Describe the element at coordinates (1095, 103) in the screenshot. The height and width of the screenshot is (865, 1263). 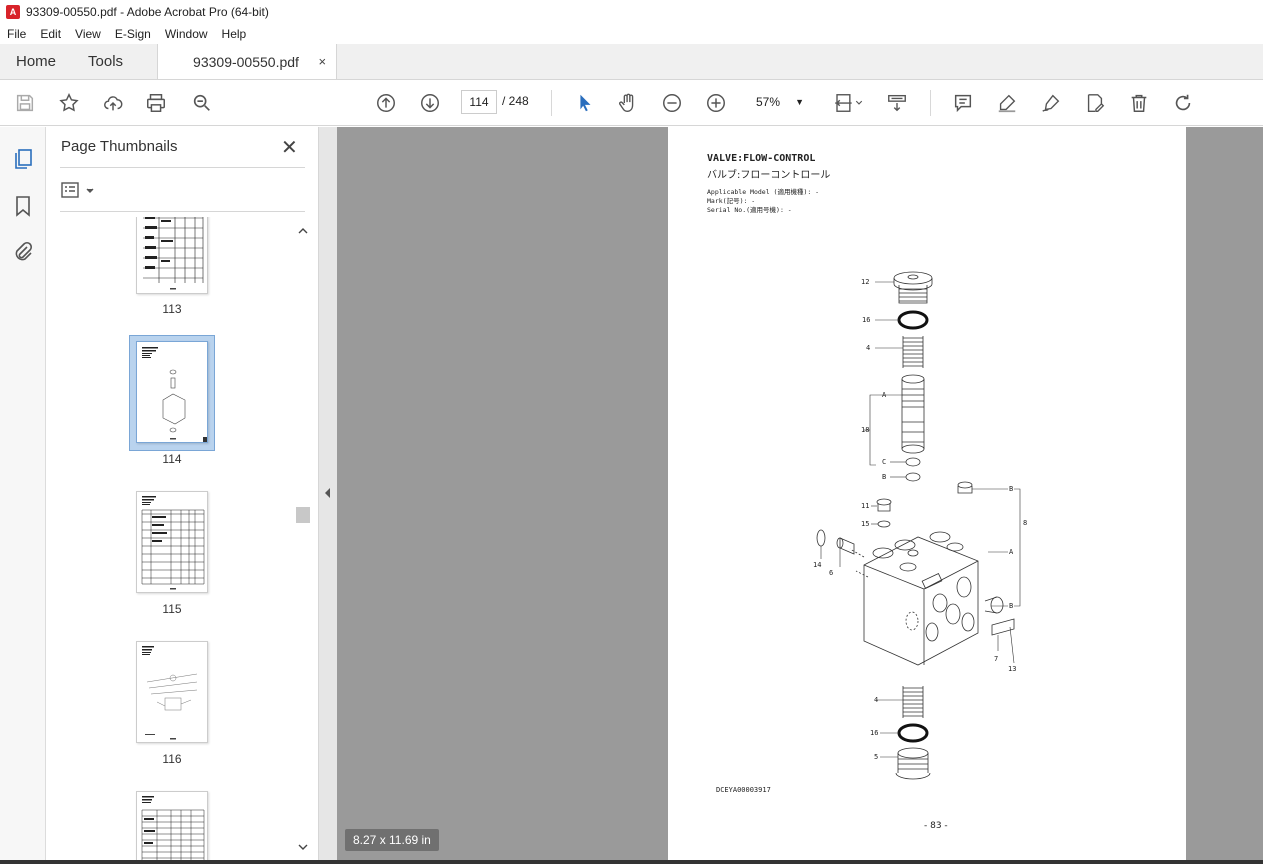
I see `edit-pdf-icon` at that location.